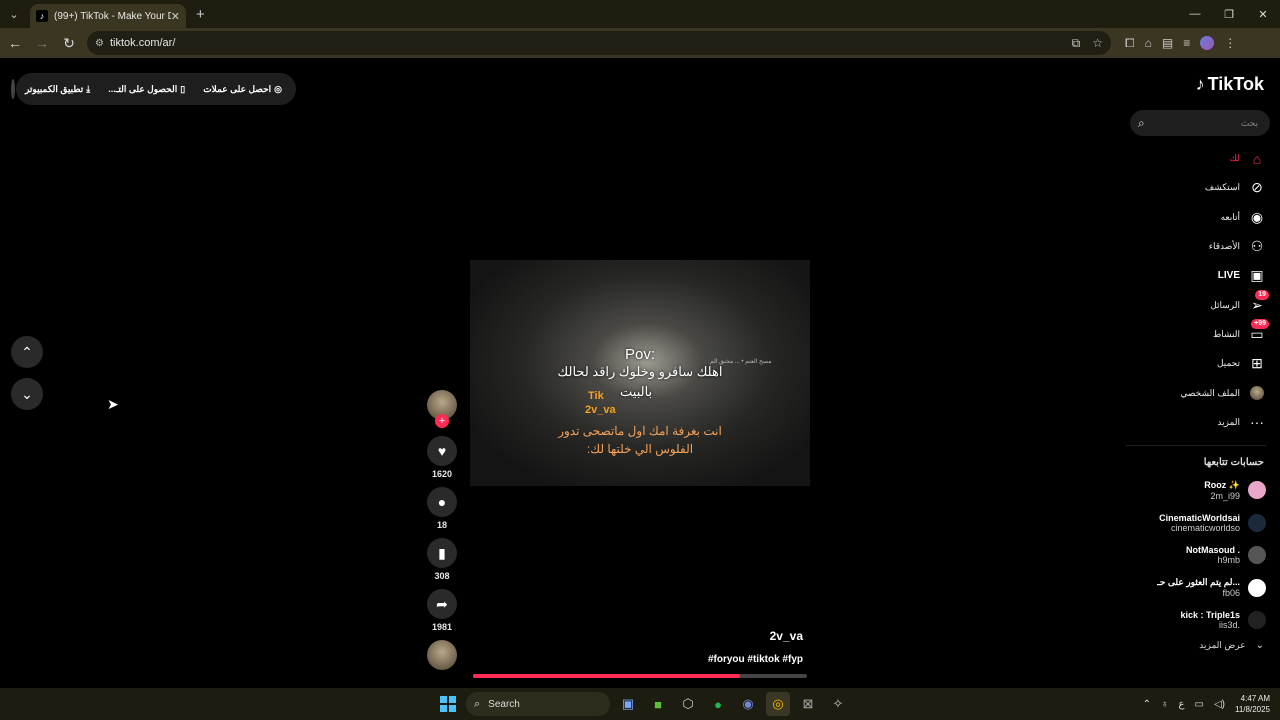  I want to click on search-placeholder: بحث, so click(1249, 122).